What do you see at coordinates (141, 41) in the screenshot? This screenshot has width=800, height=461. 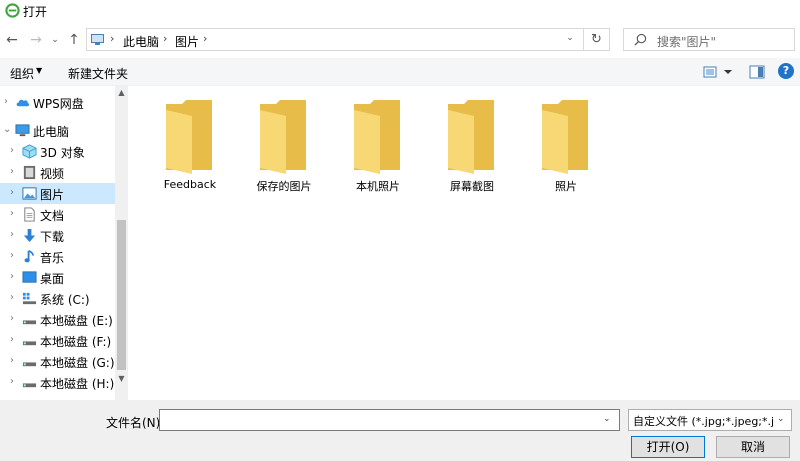 I see `breadcrumb-this-pc: 此电脑` at bounding box center [141, 41].